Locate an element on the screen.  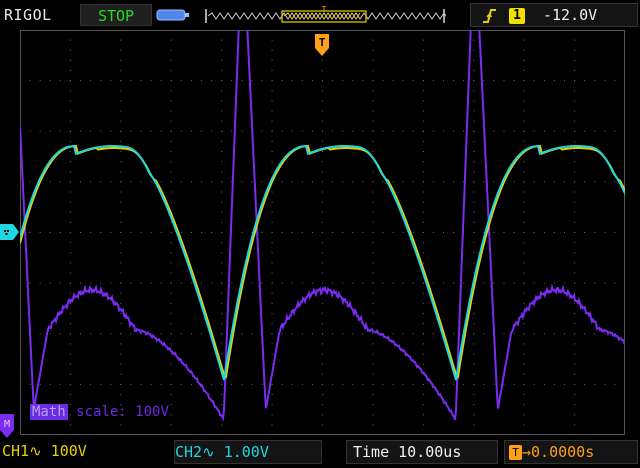
top-status-bar: RIGOL STOP T 1 -12.0V is located at coordinates (320, 15).